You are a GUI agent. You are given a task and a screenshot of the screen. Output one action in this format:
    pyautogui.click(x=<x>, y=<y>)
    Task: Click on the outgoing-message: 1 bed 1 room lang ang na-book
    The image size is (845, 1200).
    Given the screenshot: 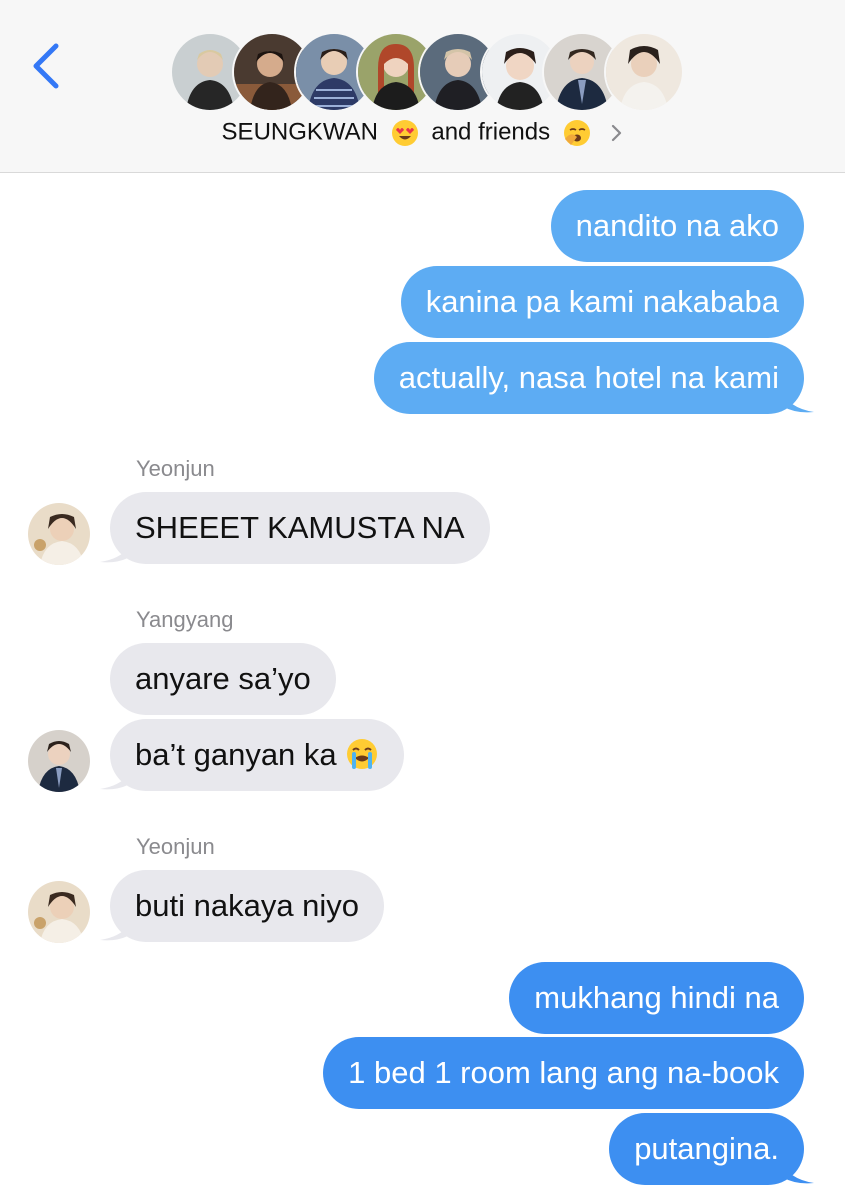 What is the action you would take?
    pyautogui.click(x=563, y=1073)
    